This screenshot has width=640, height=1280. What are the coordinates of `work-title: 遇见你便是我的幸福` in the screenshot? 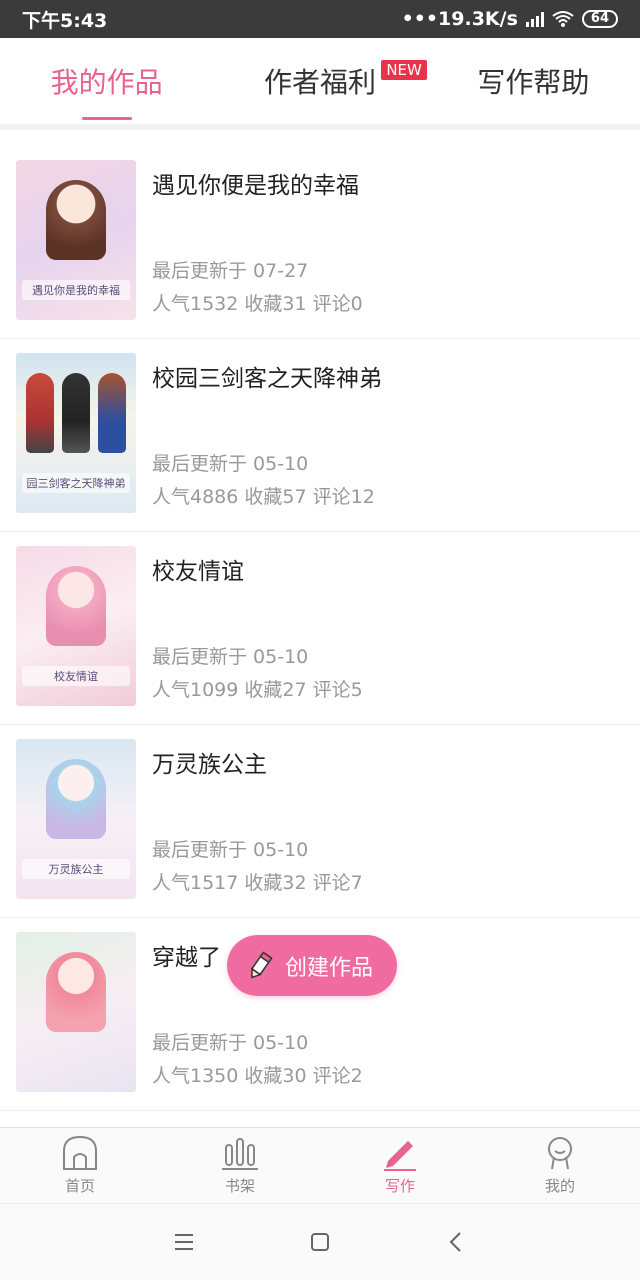 It's located at (255, 186).